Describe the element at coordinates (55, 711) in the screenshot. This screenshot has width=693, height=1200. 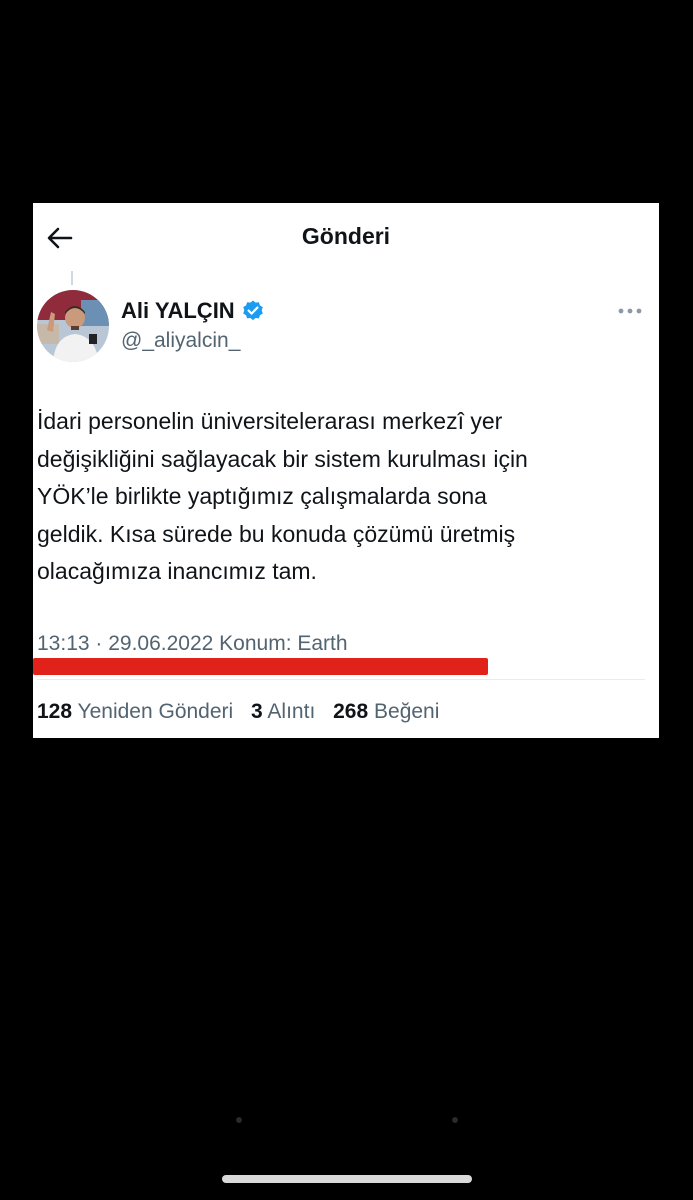
I see `retweets-count: 128` at that location.